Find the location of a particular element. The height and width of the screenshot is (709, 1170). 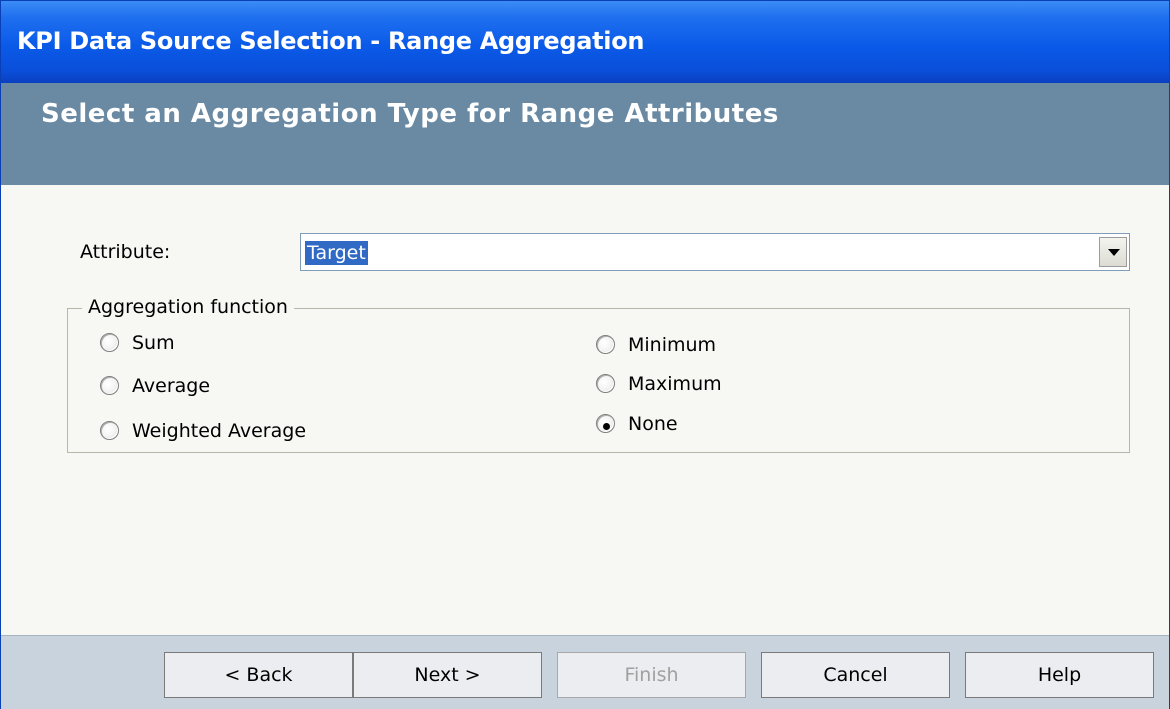

radio-selected-dot is located at coordinates (606, 426).